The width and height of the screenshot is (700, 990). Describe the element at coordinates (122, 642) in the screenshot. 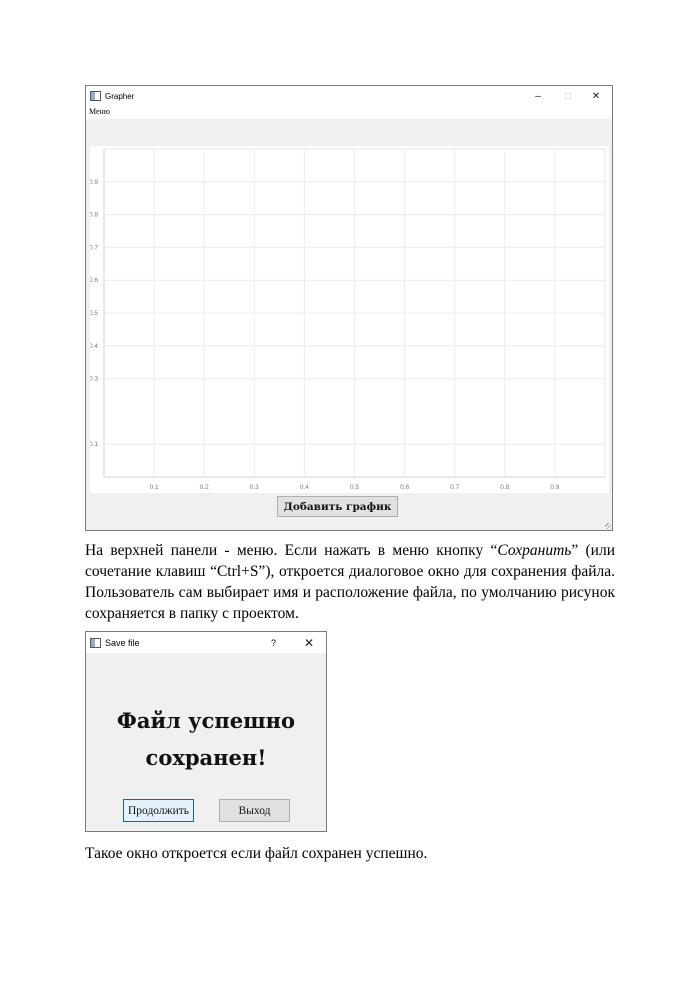

I see `dialog-title: Save file` at that location.